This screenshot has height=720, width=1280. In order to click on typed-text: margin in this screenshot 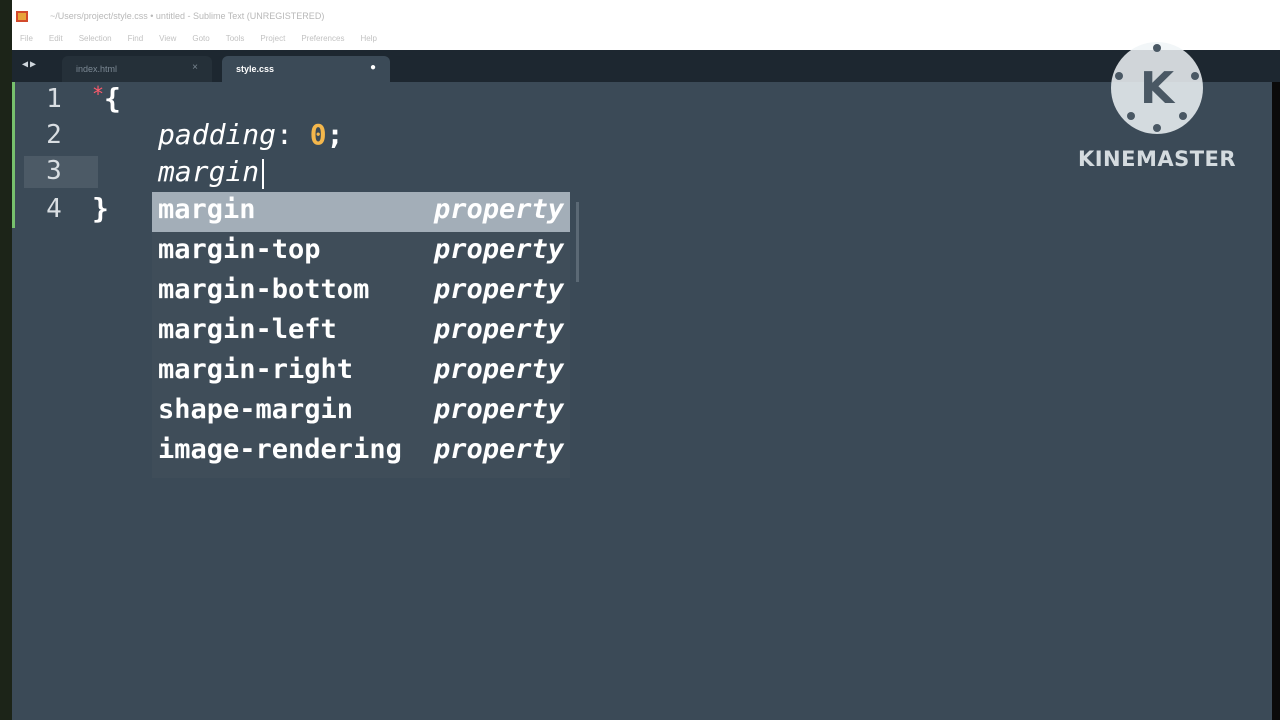, I will do `click(209, 171)`.